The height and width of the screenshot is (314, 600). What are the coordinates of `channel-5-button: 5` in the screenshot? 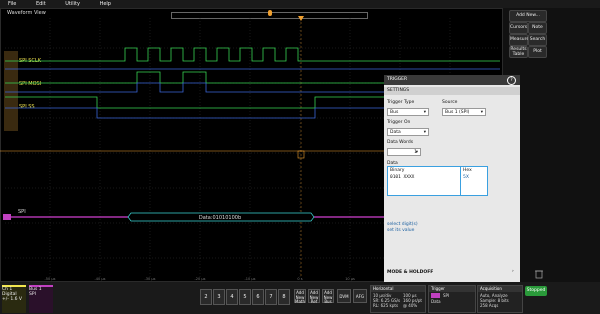 It's located at (245, 297).